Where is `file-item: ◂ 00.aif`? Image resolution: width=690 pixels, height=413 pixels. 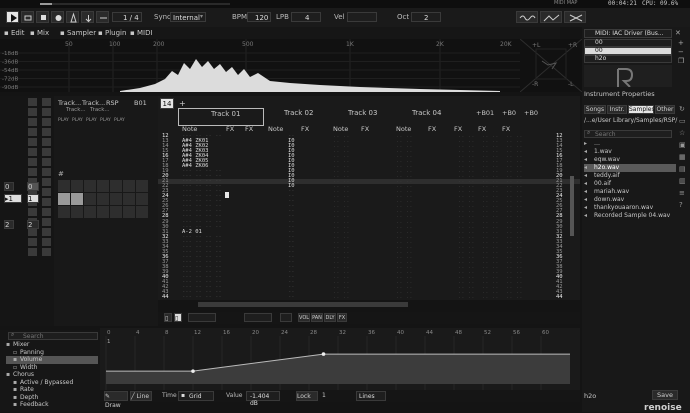 file-item: ◂ 00.aif is located at coordinates (630, 184).